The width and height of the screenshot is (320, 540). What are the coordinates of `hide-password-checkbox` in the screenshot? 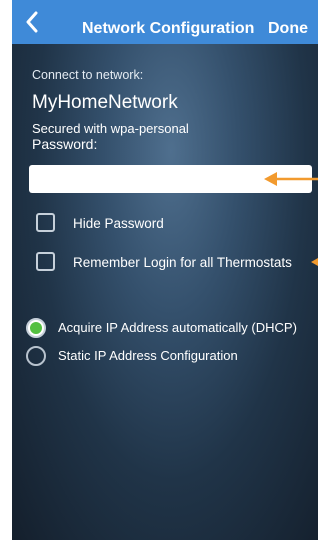 It's located at (45, 222).